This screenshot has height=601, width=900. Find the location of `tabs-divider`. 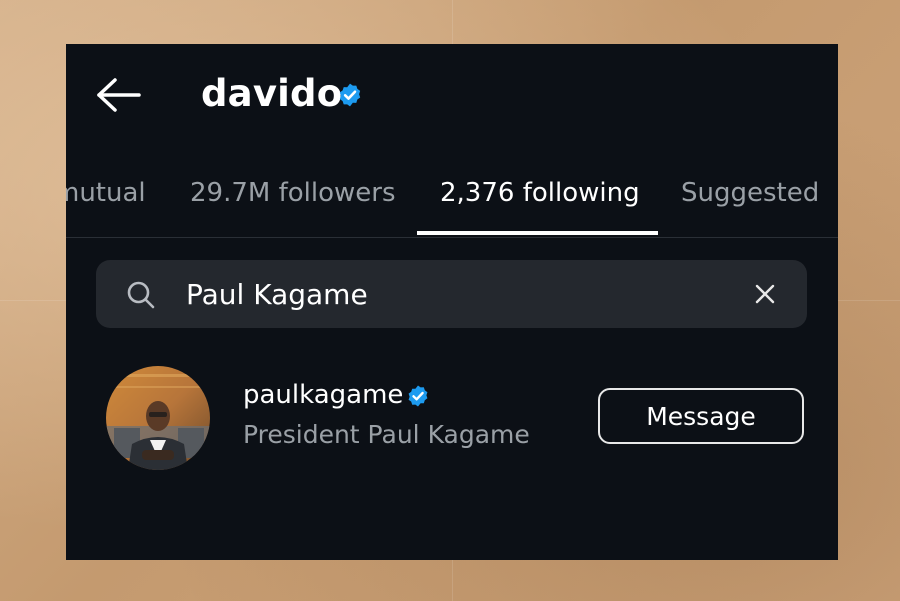

tabs-divider is located at coordinates (452, 237).